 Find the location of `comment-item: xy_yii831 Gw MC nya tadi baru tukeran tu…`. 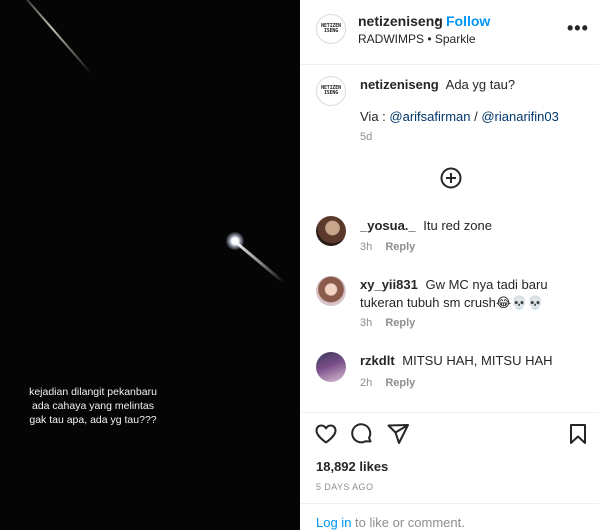

comment-item: xy_yii831 Gw MC nya tadi baru tukeran tu… is located at coordinates (475, 294).